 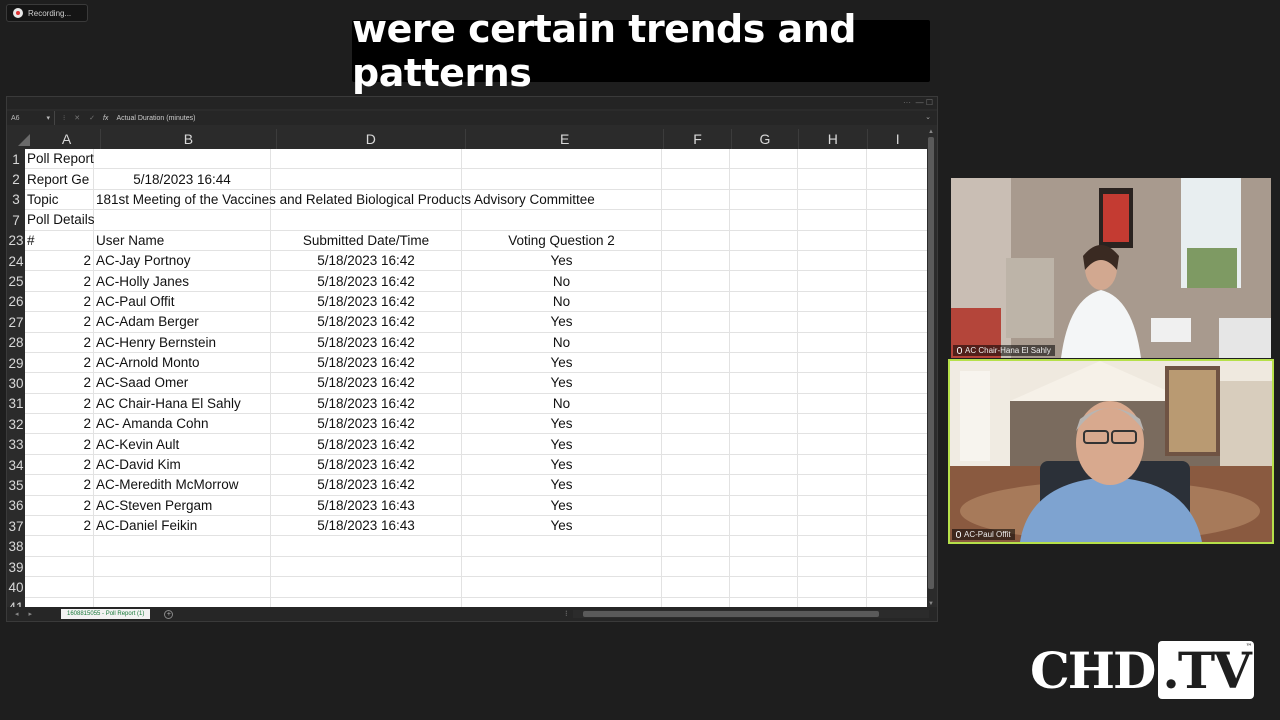 What do you see at coordinates (832, 567) in the screenshot?
I see `cell-h39` at bounding box center [832, 567].